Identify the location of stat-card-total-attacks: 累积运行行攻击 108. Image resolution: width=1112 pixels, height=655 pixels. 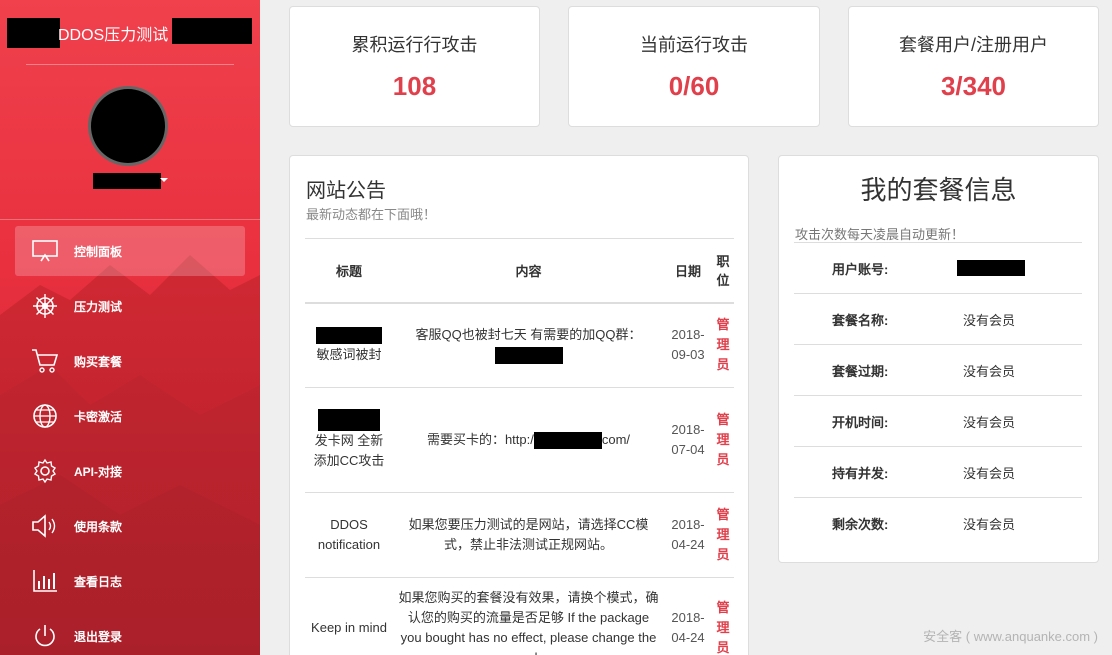
(414, 66).